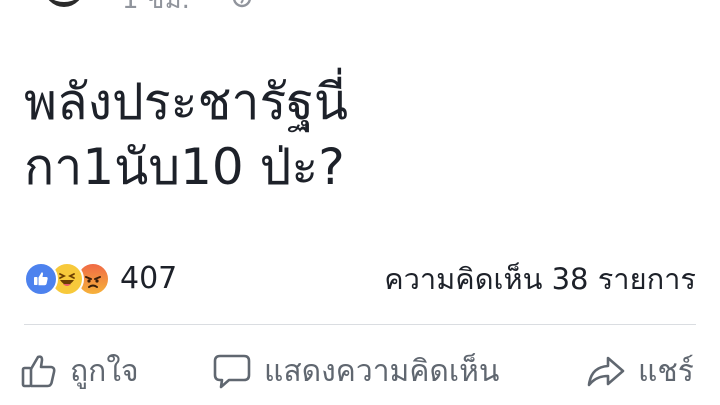  I want to click on like-button: ถูกใจ, so click(79, 371).